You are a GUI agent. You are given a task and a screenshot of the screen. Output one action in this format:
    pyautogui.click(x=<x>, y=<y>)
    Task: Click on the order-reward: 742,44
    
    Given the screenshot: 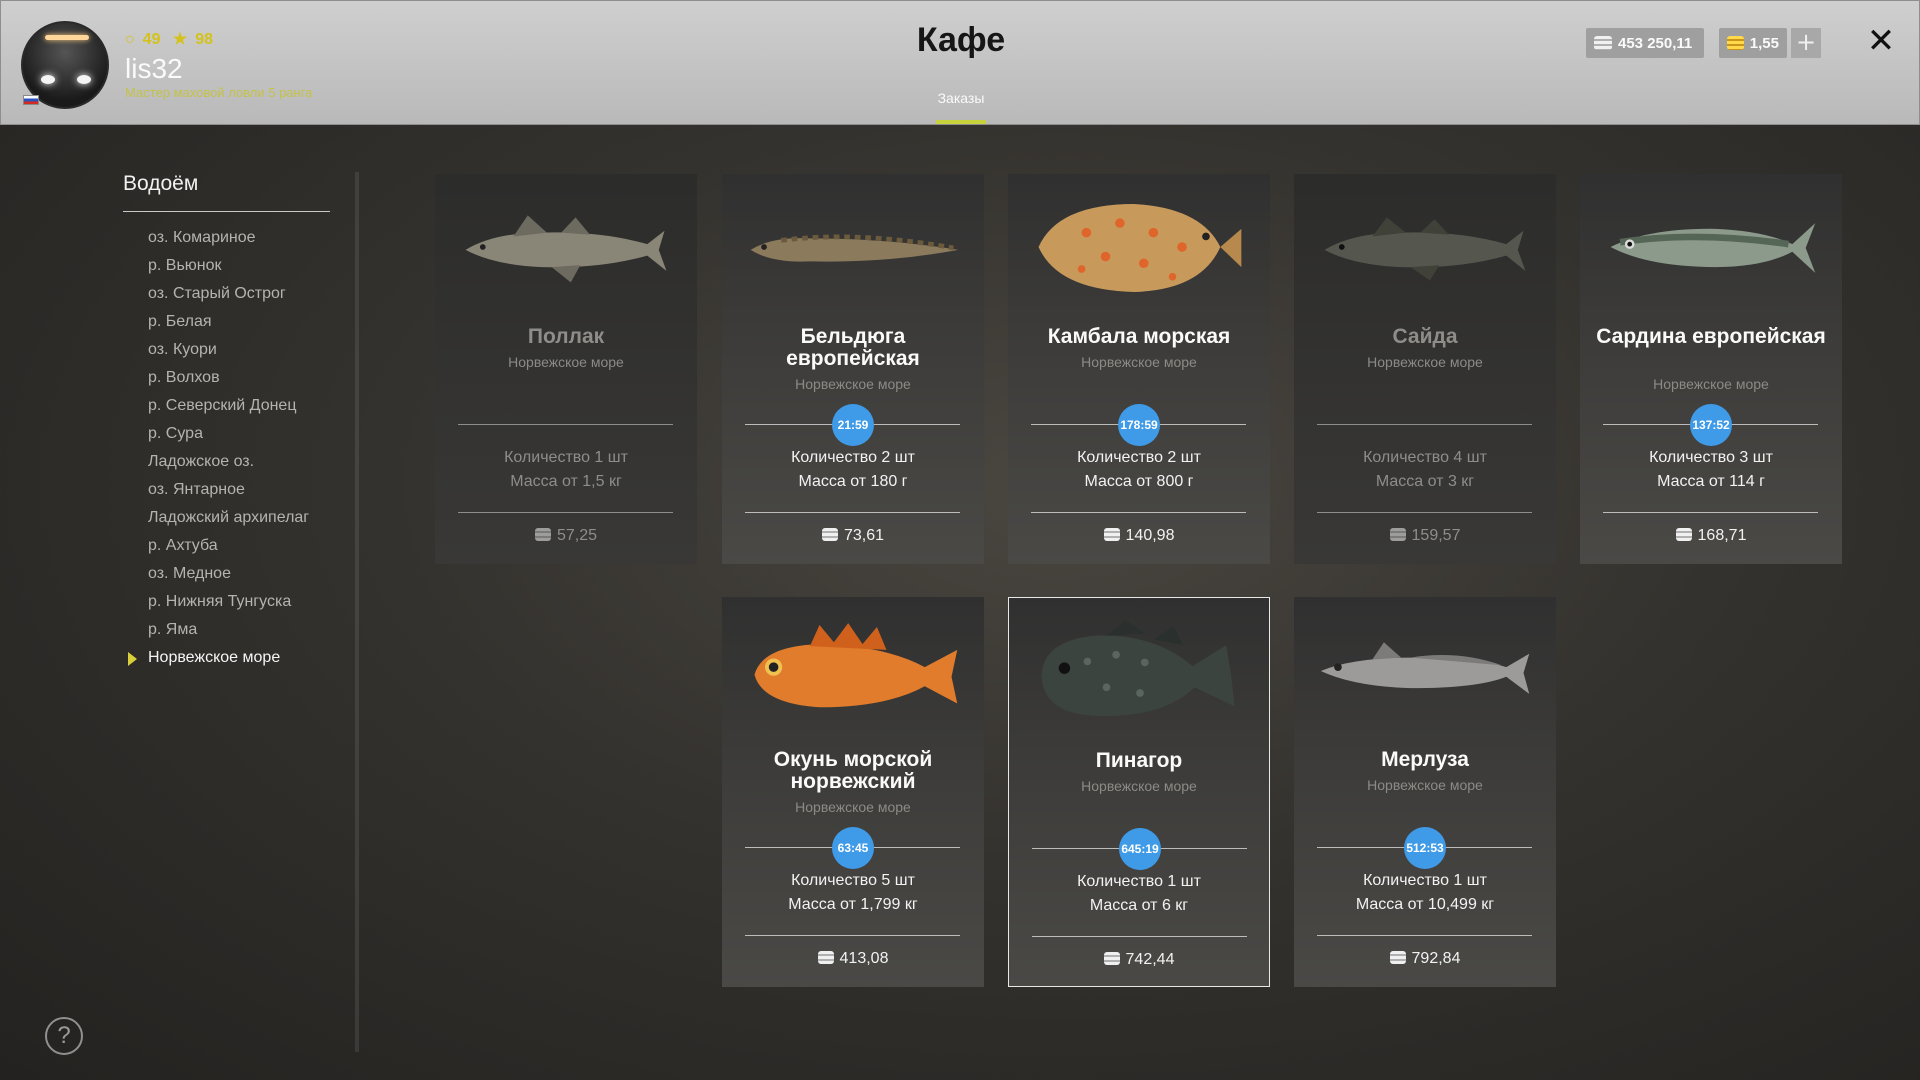 What is the action you would take?
    pyautogui.click(x=1139, y=960)
    